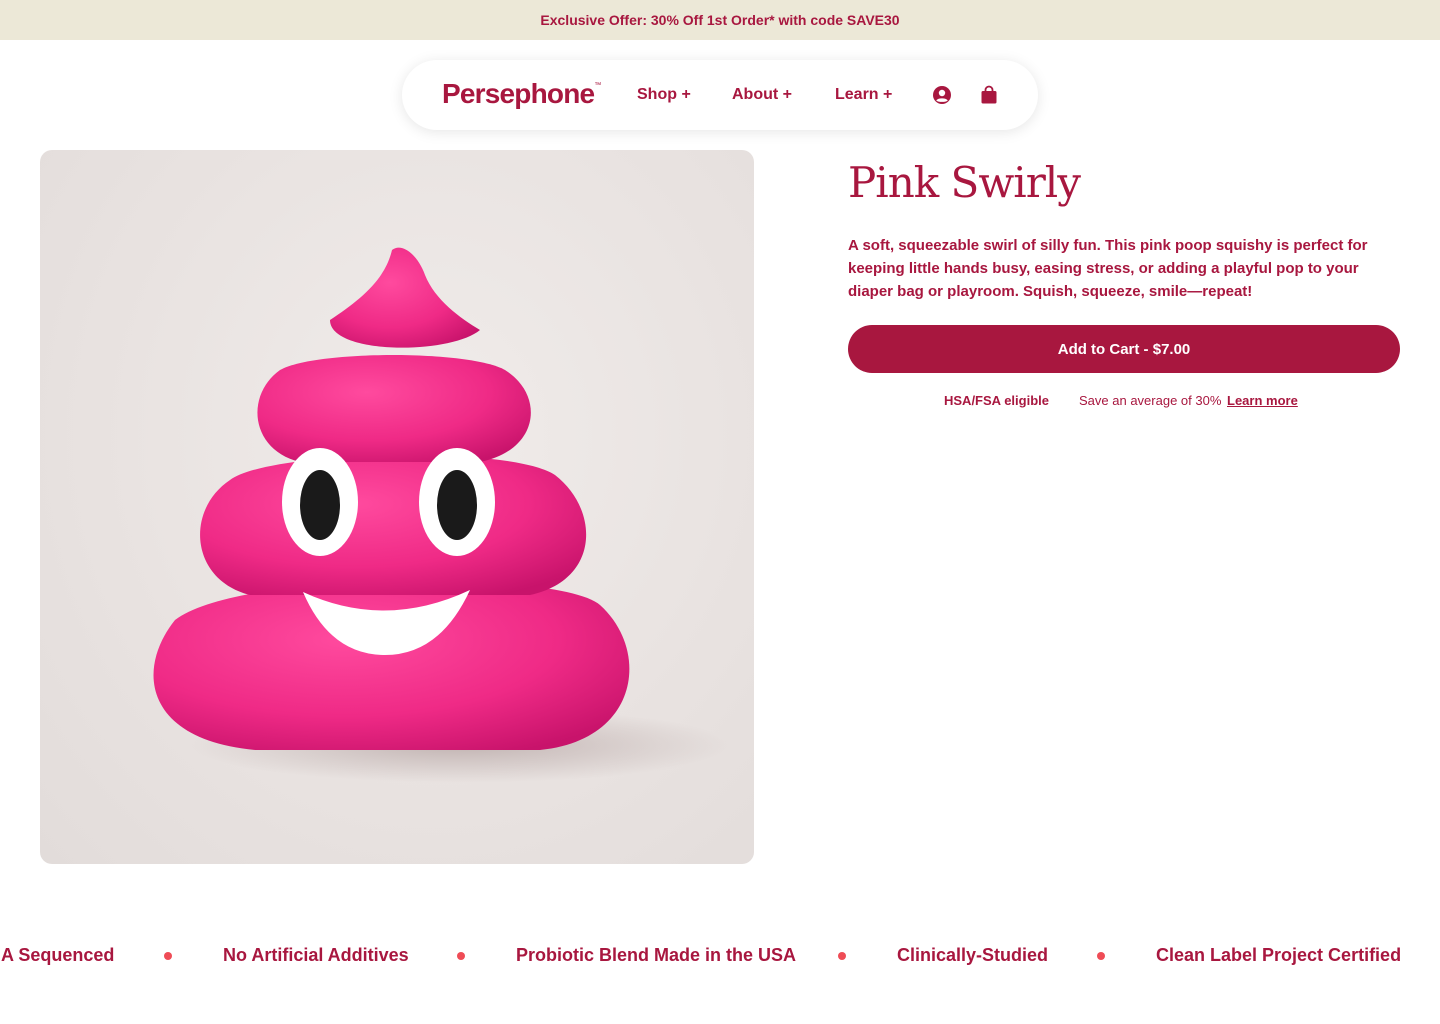  Describe the element at coordinates (1150, 400) in the screenshot. I see `savings-text: Save an average of 30%` at that location.